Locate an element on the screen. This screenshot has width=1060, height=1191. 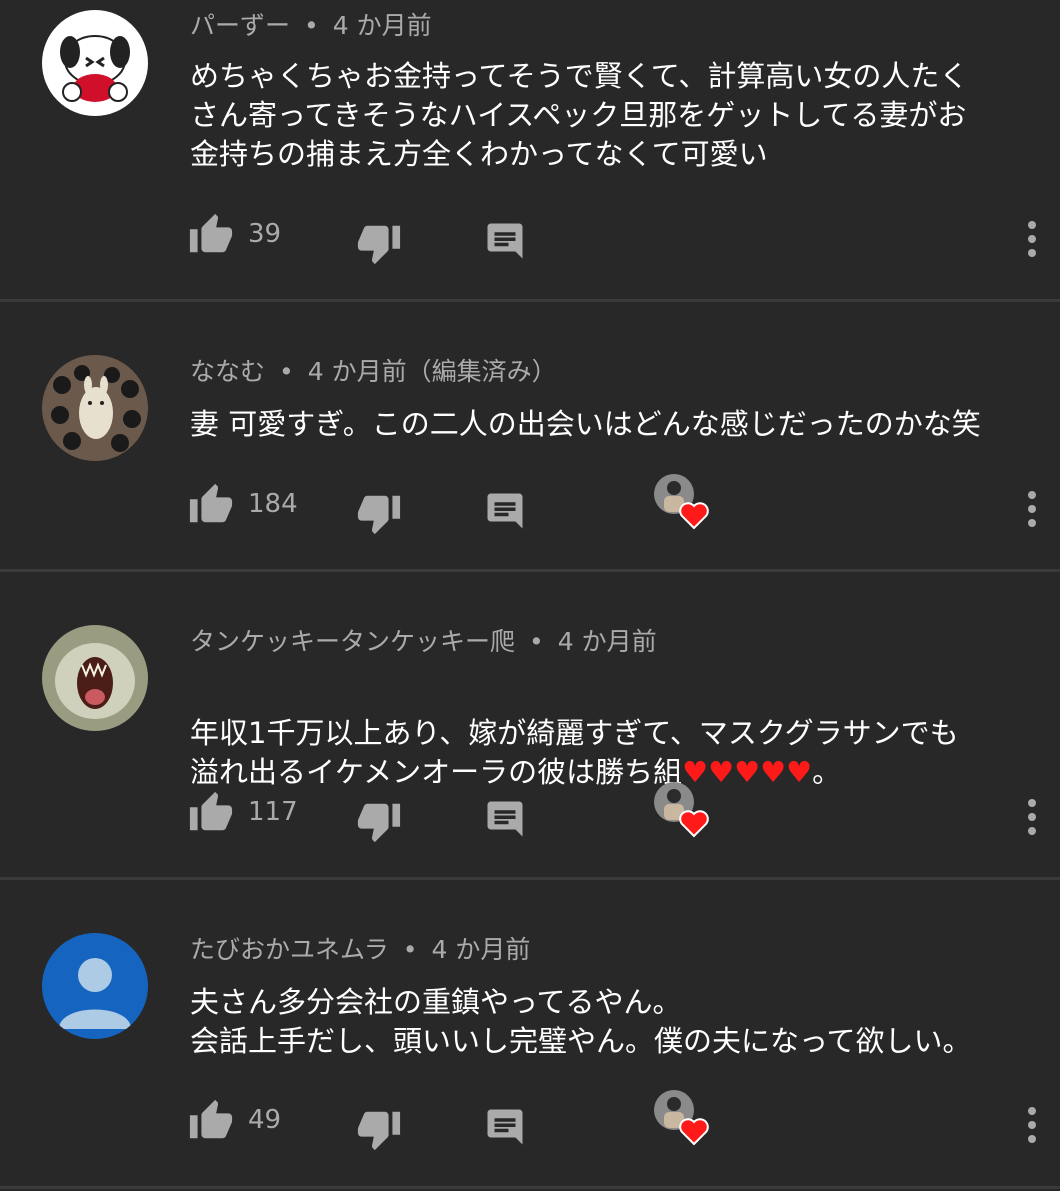
comment-time: 4 か月前（編集済み） is located at coordinates (432, 371).